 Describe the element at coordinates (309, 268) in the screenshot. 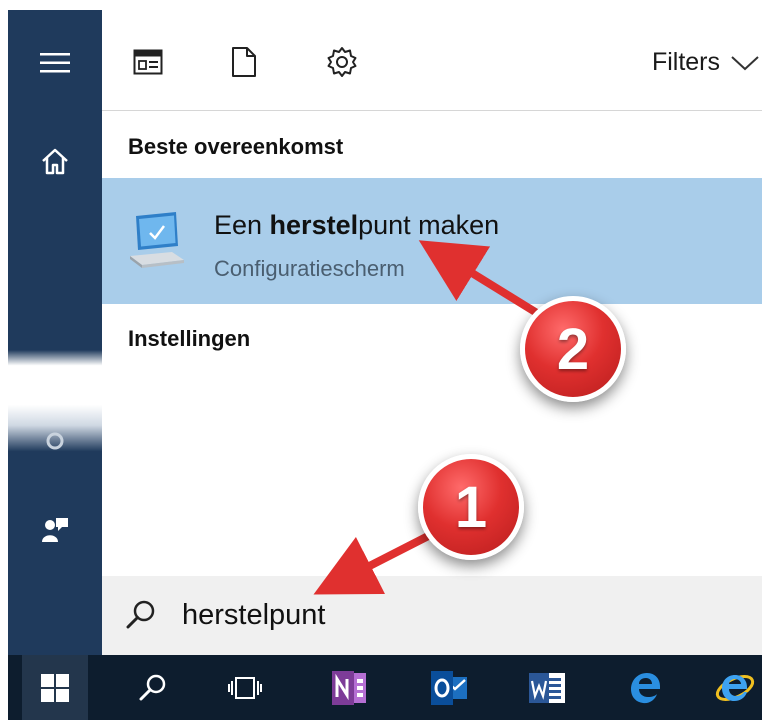

I see `result-subtitle: Configuratiescherm` at that location.